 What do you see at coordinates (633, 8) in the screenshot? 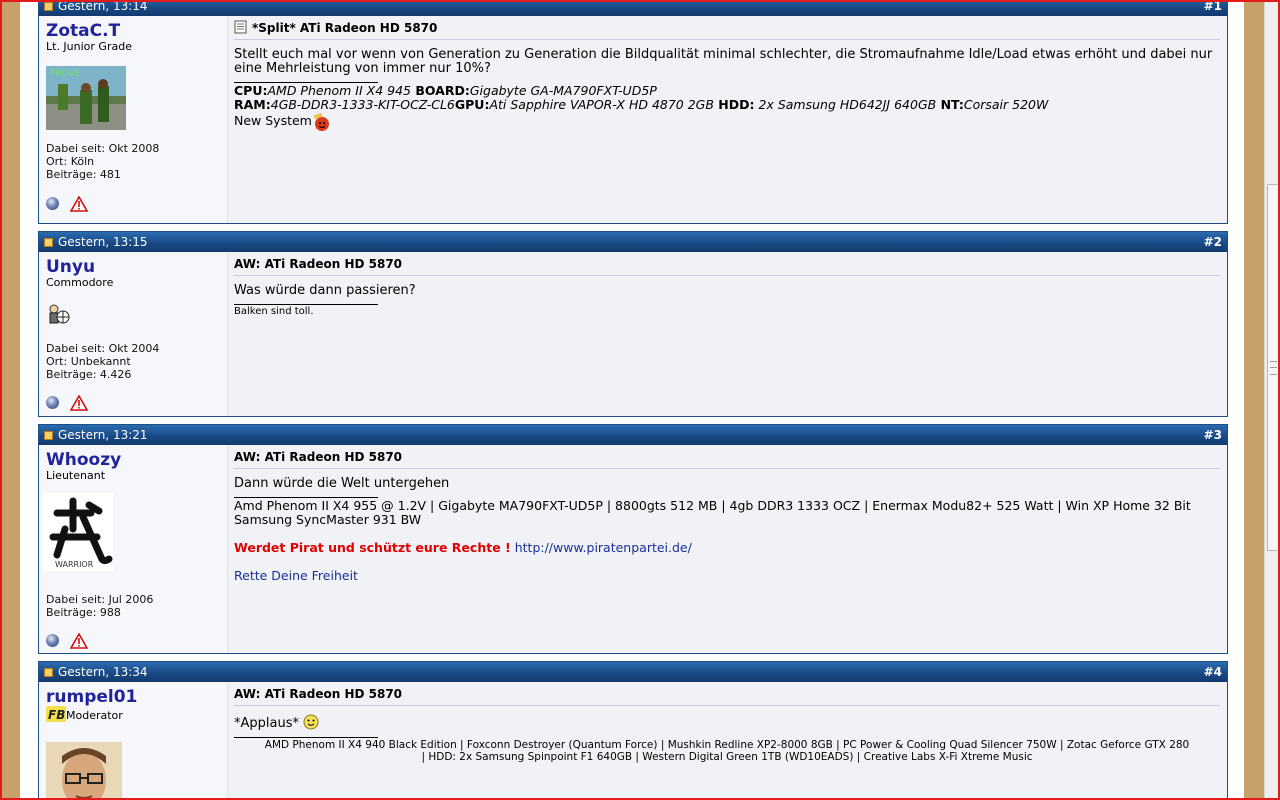
I see `post-header: Gestern, 13:14 #1` at bounding box center [633, 8].